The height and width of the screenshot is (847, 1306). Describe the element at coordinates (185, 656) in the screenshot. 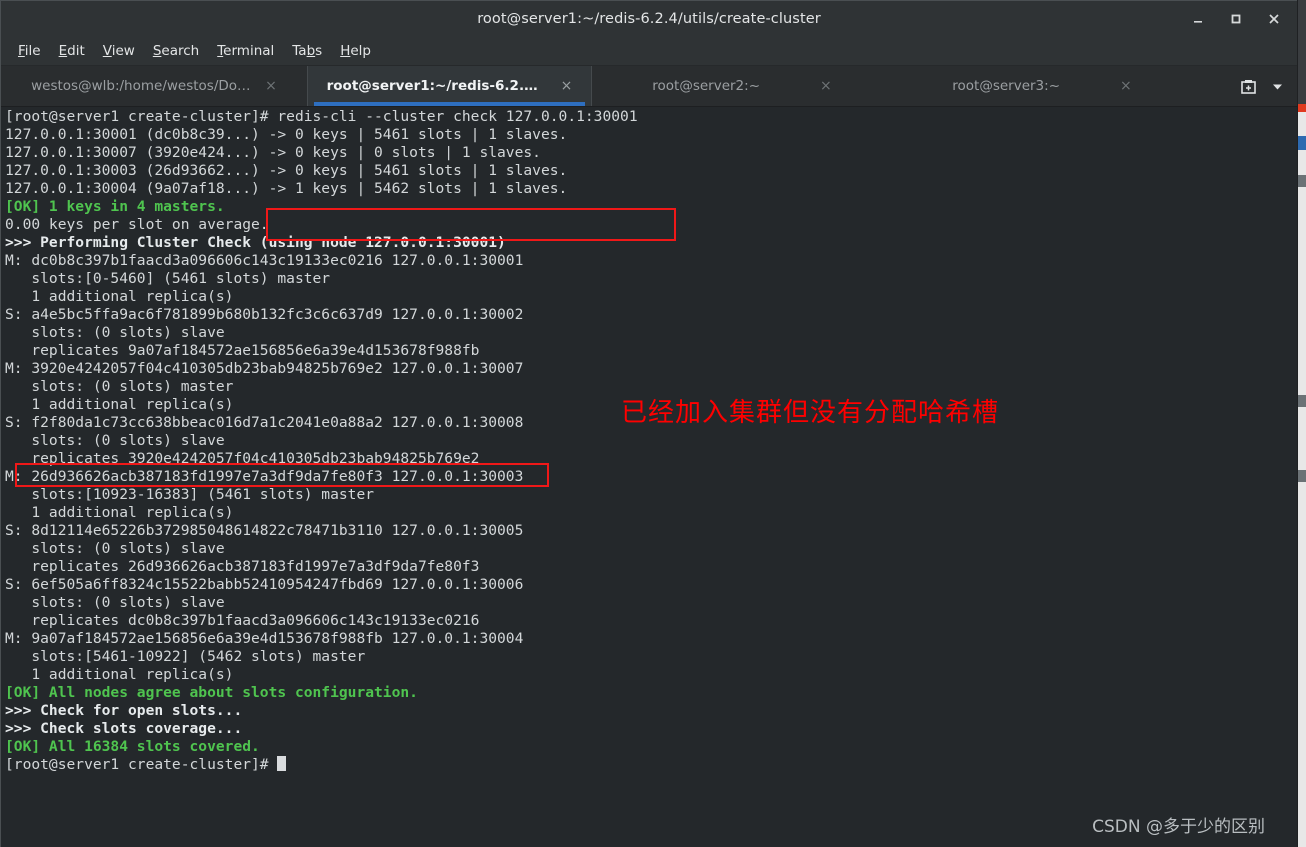

I see `terminal-text: slots:[5461-10922] (5462 slots) master` at that location.